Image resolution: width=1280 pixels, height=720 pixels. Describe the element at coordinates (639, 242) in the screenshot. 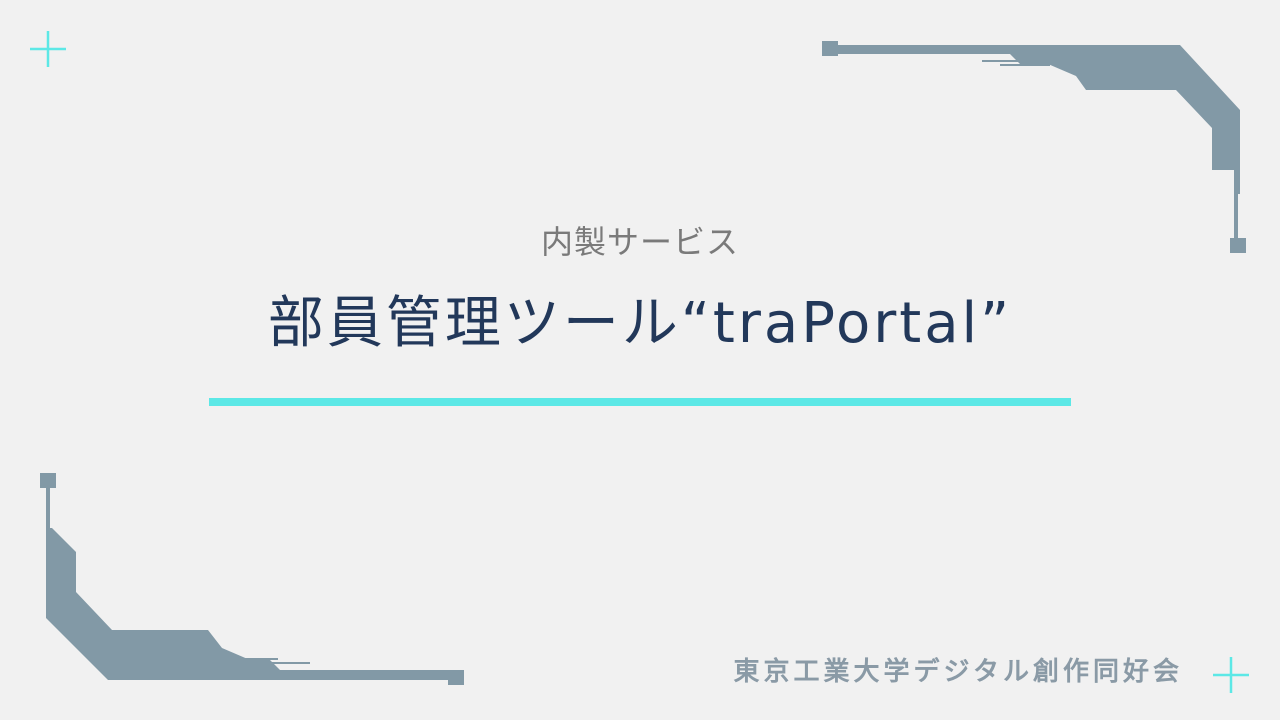

I see `slide-subtitle: 内製サービス` at that location.